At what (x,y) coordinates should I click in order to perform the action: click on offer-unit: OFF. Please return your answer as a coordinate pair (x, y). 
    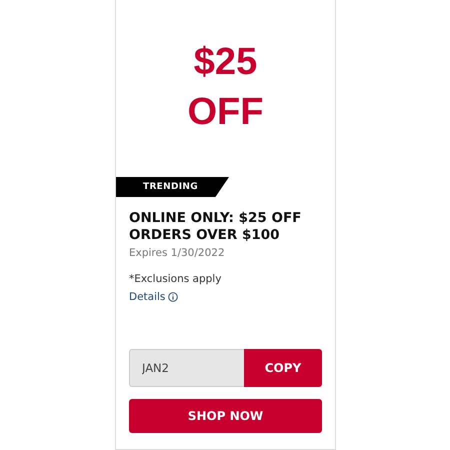
    Looking at the image, I should click on (226, 112).